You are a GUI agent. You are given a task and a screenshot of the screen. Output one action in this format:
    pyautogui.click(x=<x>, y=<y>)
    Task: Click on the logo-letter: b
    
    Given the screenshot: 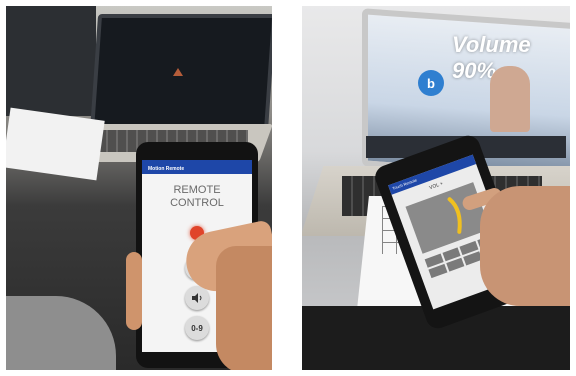 What is the action you would take?
    pyautogui.click(x=431, y=83)
    